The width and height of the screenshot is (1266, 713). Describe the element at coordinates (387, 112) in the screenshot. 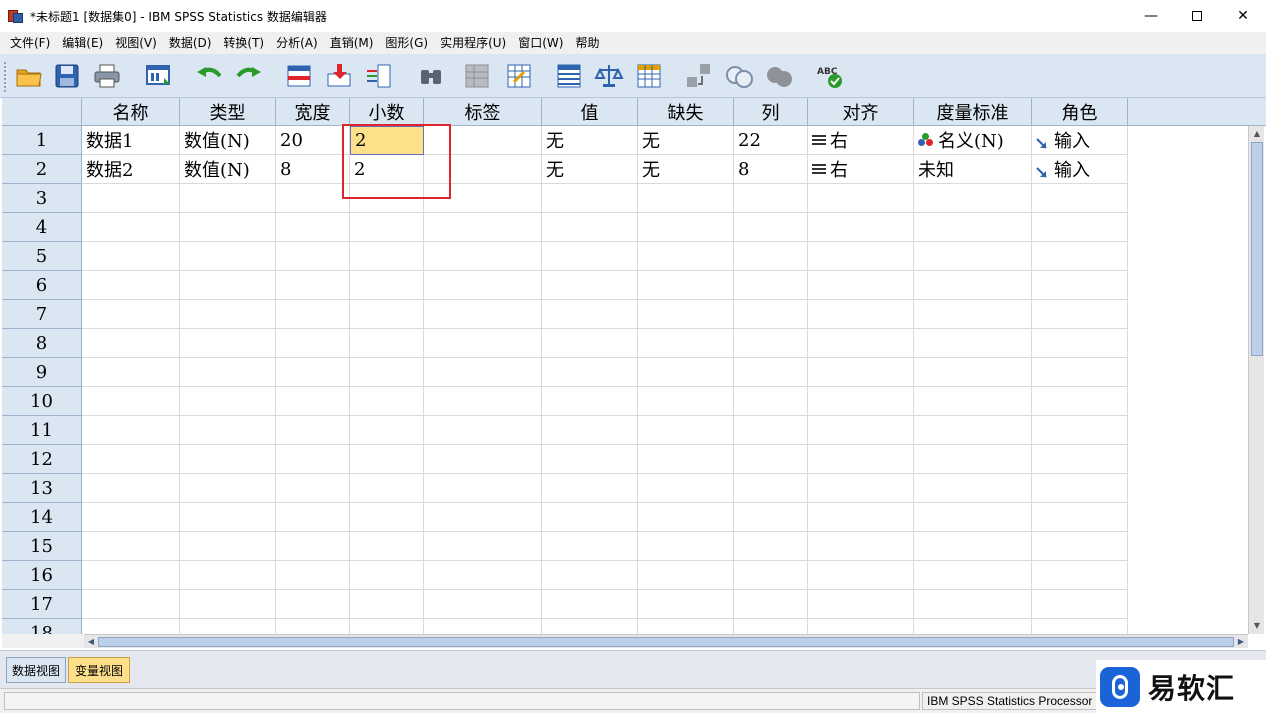

I see `column-header-decimals: 小数` at that location.